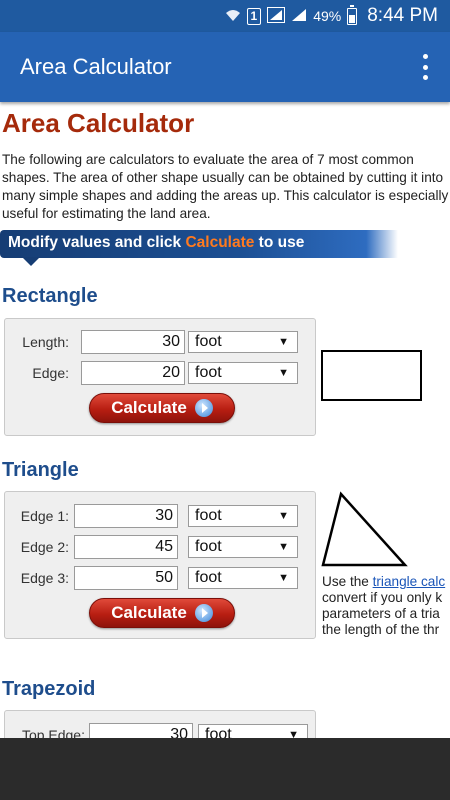 The image size is (450, 800). Describe the element at coordinates (50, 296) in the screenshot. I see `rectangle-title: Rectangle` at that location.